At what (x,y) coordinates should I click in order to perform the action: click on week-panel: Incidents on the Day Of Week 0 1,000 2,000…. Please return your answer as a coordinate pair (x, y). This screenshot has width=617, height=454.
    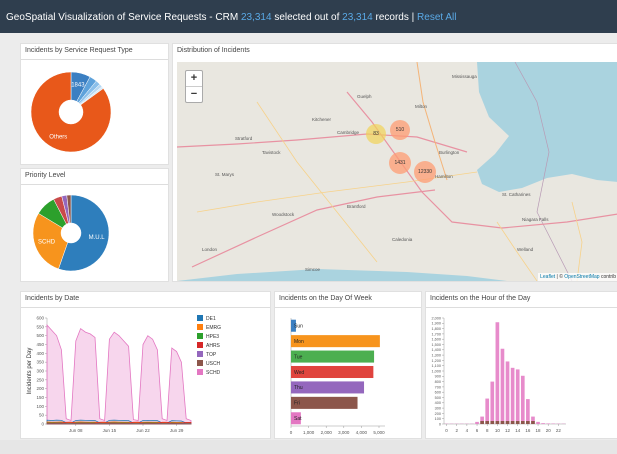
    Looking at the image, I should click on (348, 365).